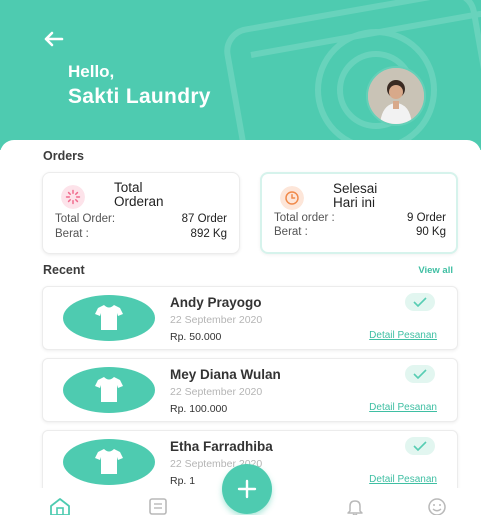 The width and height of the screenshot is (481, 515). What do you see at coordinates (204, 219) in the screenshot?
I see `total-order-value: 87 Order` at bounding box center [204, 219].